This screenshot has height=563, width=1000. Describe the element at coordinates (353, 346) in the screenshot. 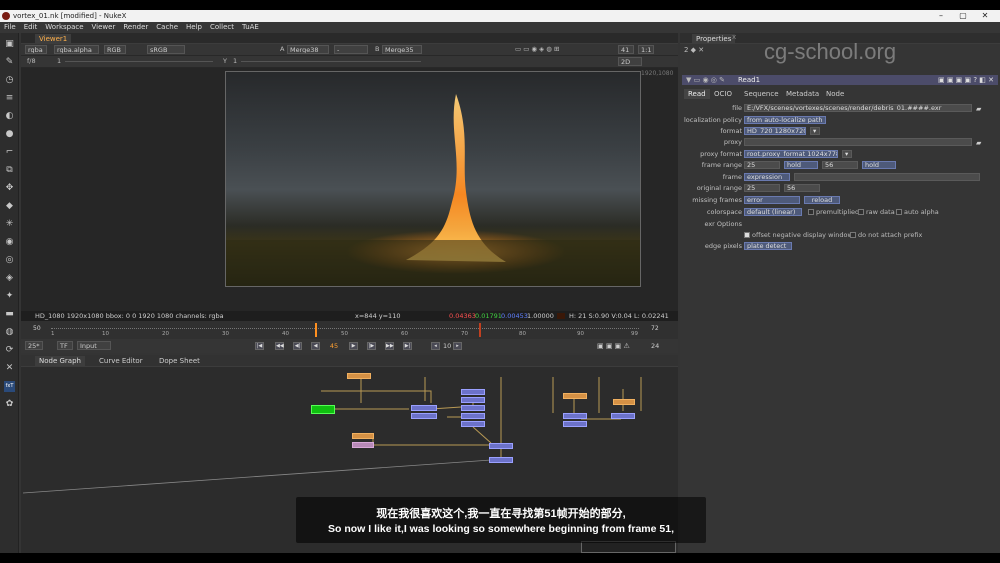

I see `play-forward-button: ▶` at that location.